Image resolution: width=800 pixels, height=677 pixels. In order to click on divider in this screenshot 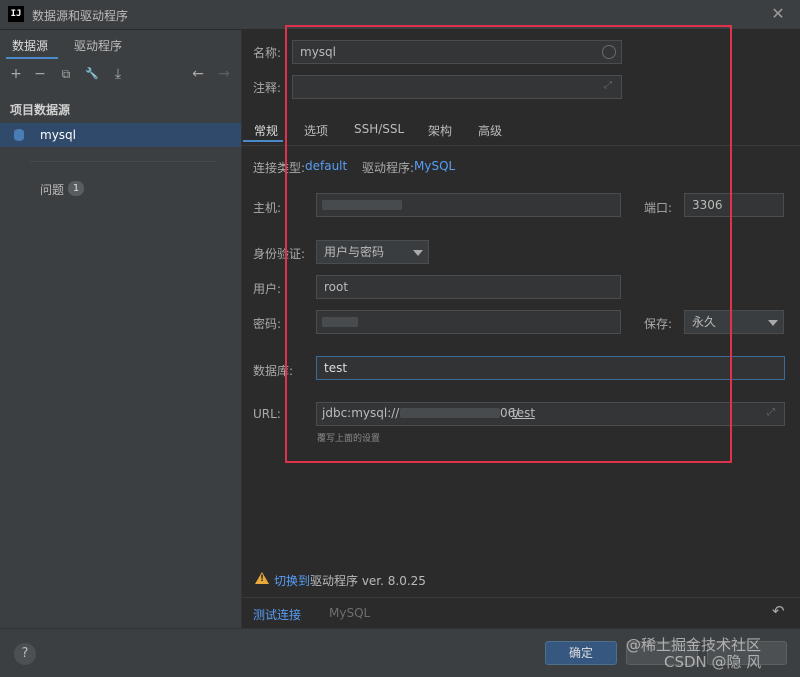, I will do `click(123, 161)`.